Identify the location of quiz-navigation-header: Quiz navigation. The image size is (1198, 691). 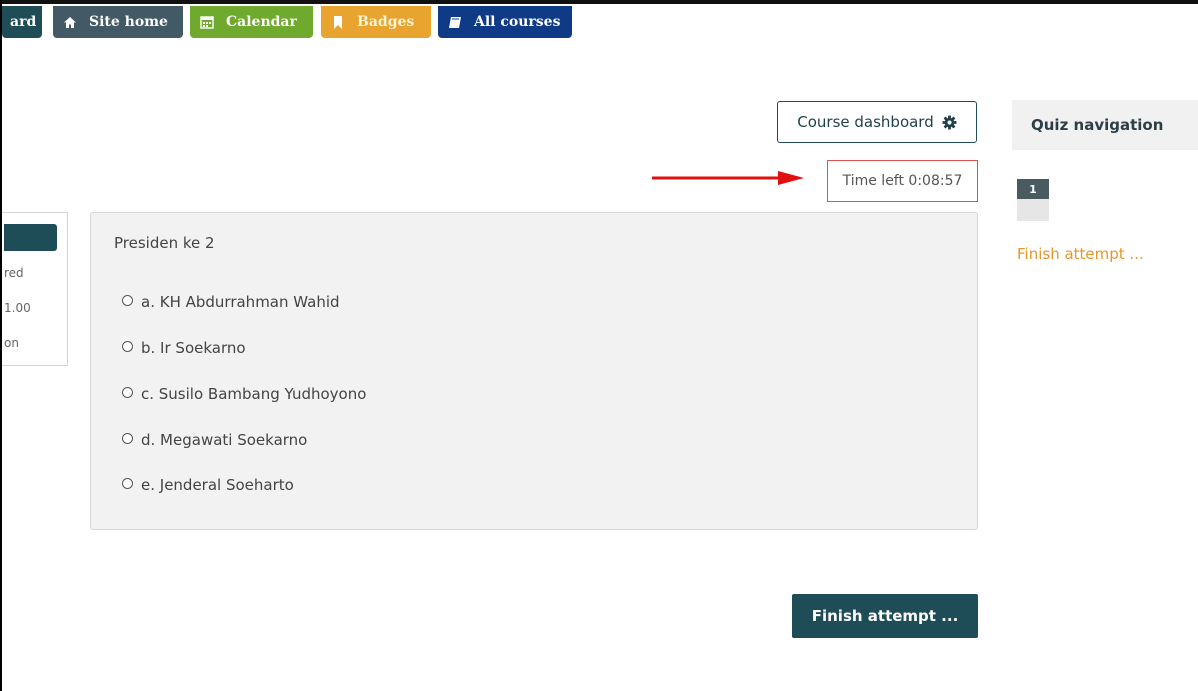
(1105, 125).